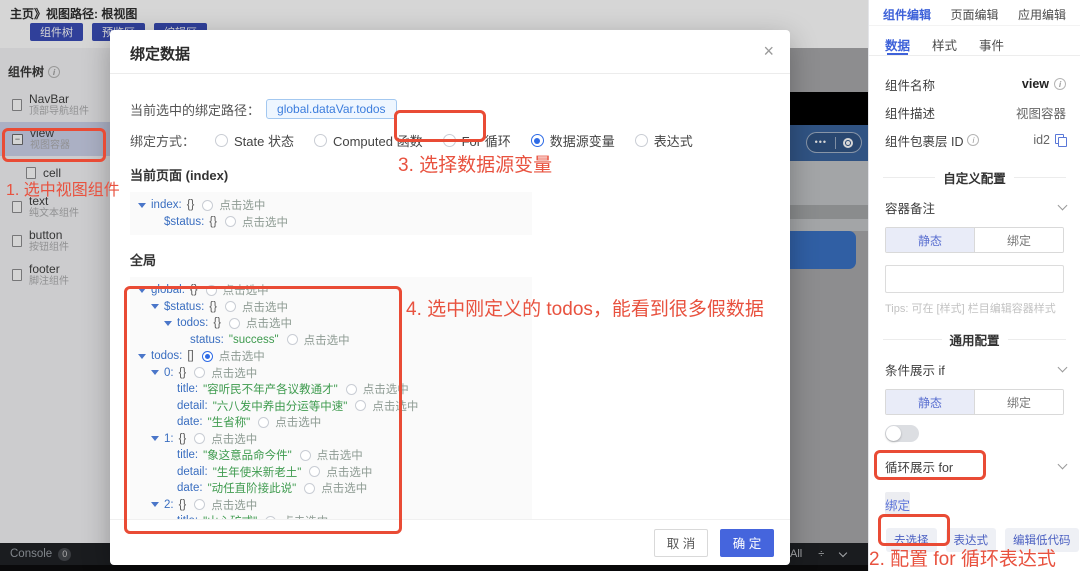  What do you see at coordinates (974, 369) in the screenshot?
I see `if-display-row: 条件展示 if` at bounding box center [974, 369].